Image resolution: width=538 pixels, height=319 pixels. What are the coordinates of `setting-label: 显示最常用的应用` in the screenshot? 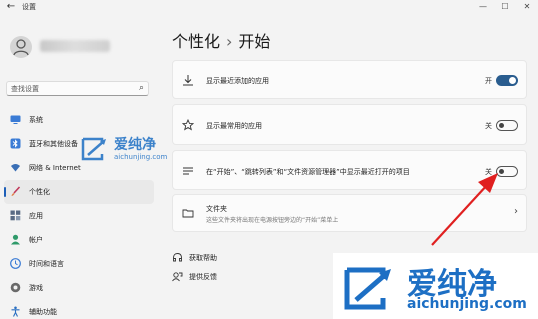 It's located at (234, 126).